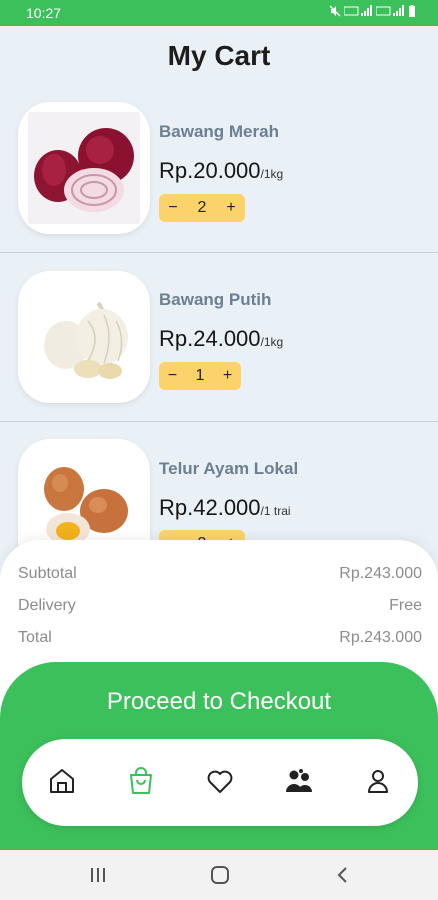 The height and width of the screenshot is (900, 438). What do you see at coordinates (35, 637) in the screenshot?
I see `total-label: Total` at bounding box center [35, 637].